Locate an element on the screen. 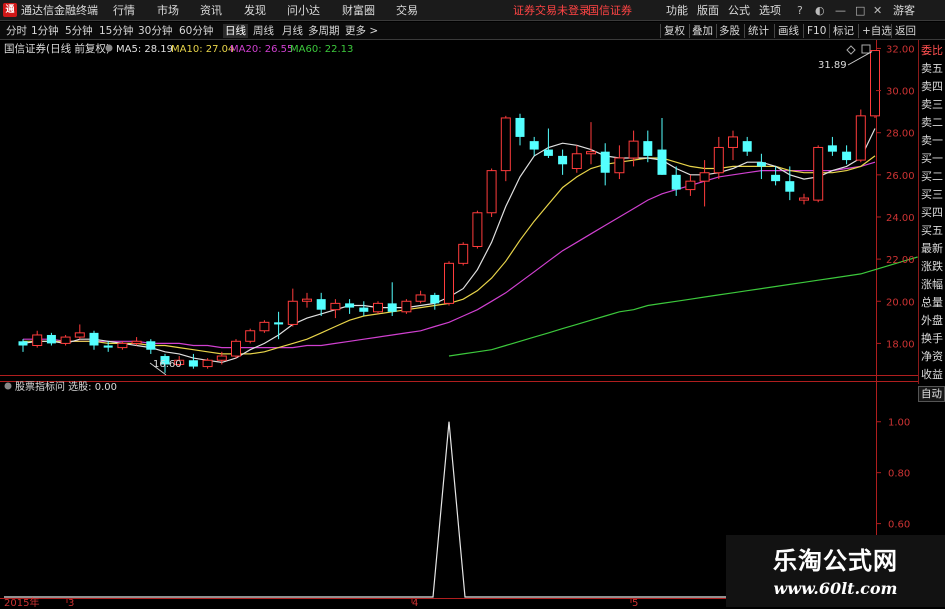 The height and width of the screenshot is (609, 945). ma10-label: MA10: 27.04 is located at coordinates (202, 49).